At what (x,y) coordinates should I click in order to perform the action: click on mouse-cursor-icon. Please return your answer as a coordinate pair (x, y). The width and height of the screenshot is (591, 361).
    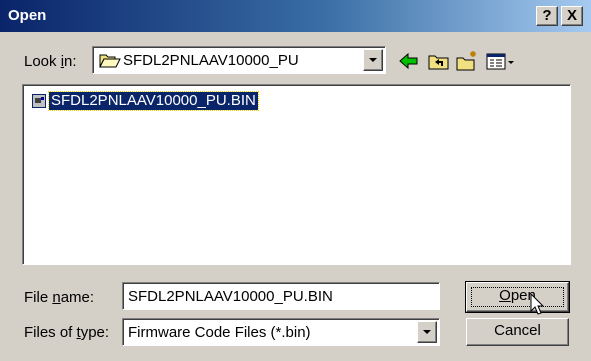
    Looking at the image, I should click on (538, 306).